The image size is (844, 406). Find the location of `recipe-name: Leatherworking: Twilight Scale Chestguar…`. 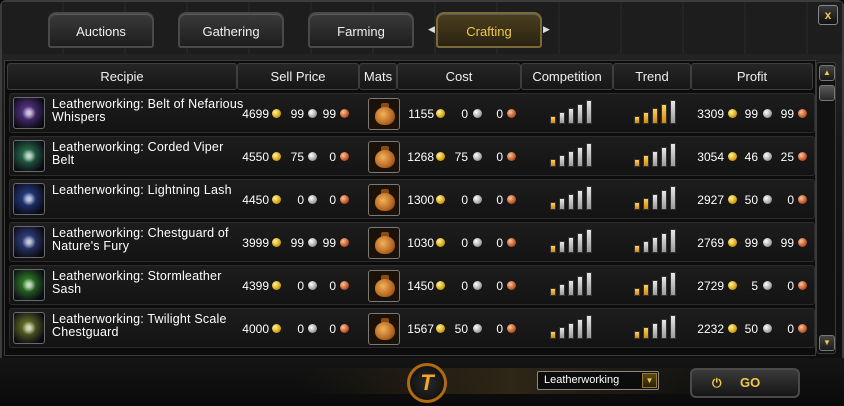

recipe-name: Leatherworking: Twilight Scale Chestguar… is located at coordinates (139, 325).